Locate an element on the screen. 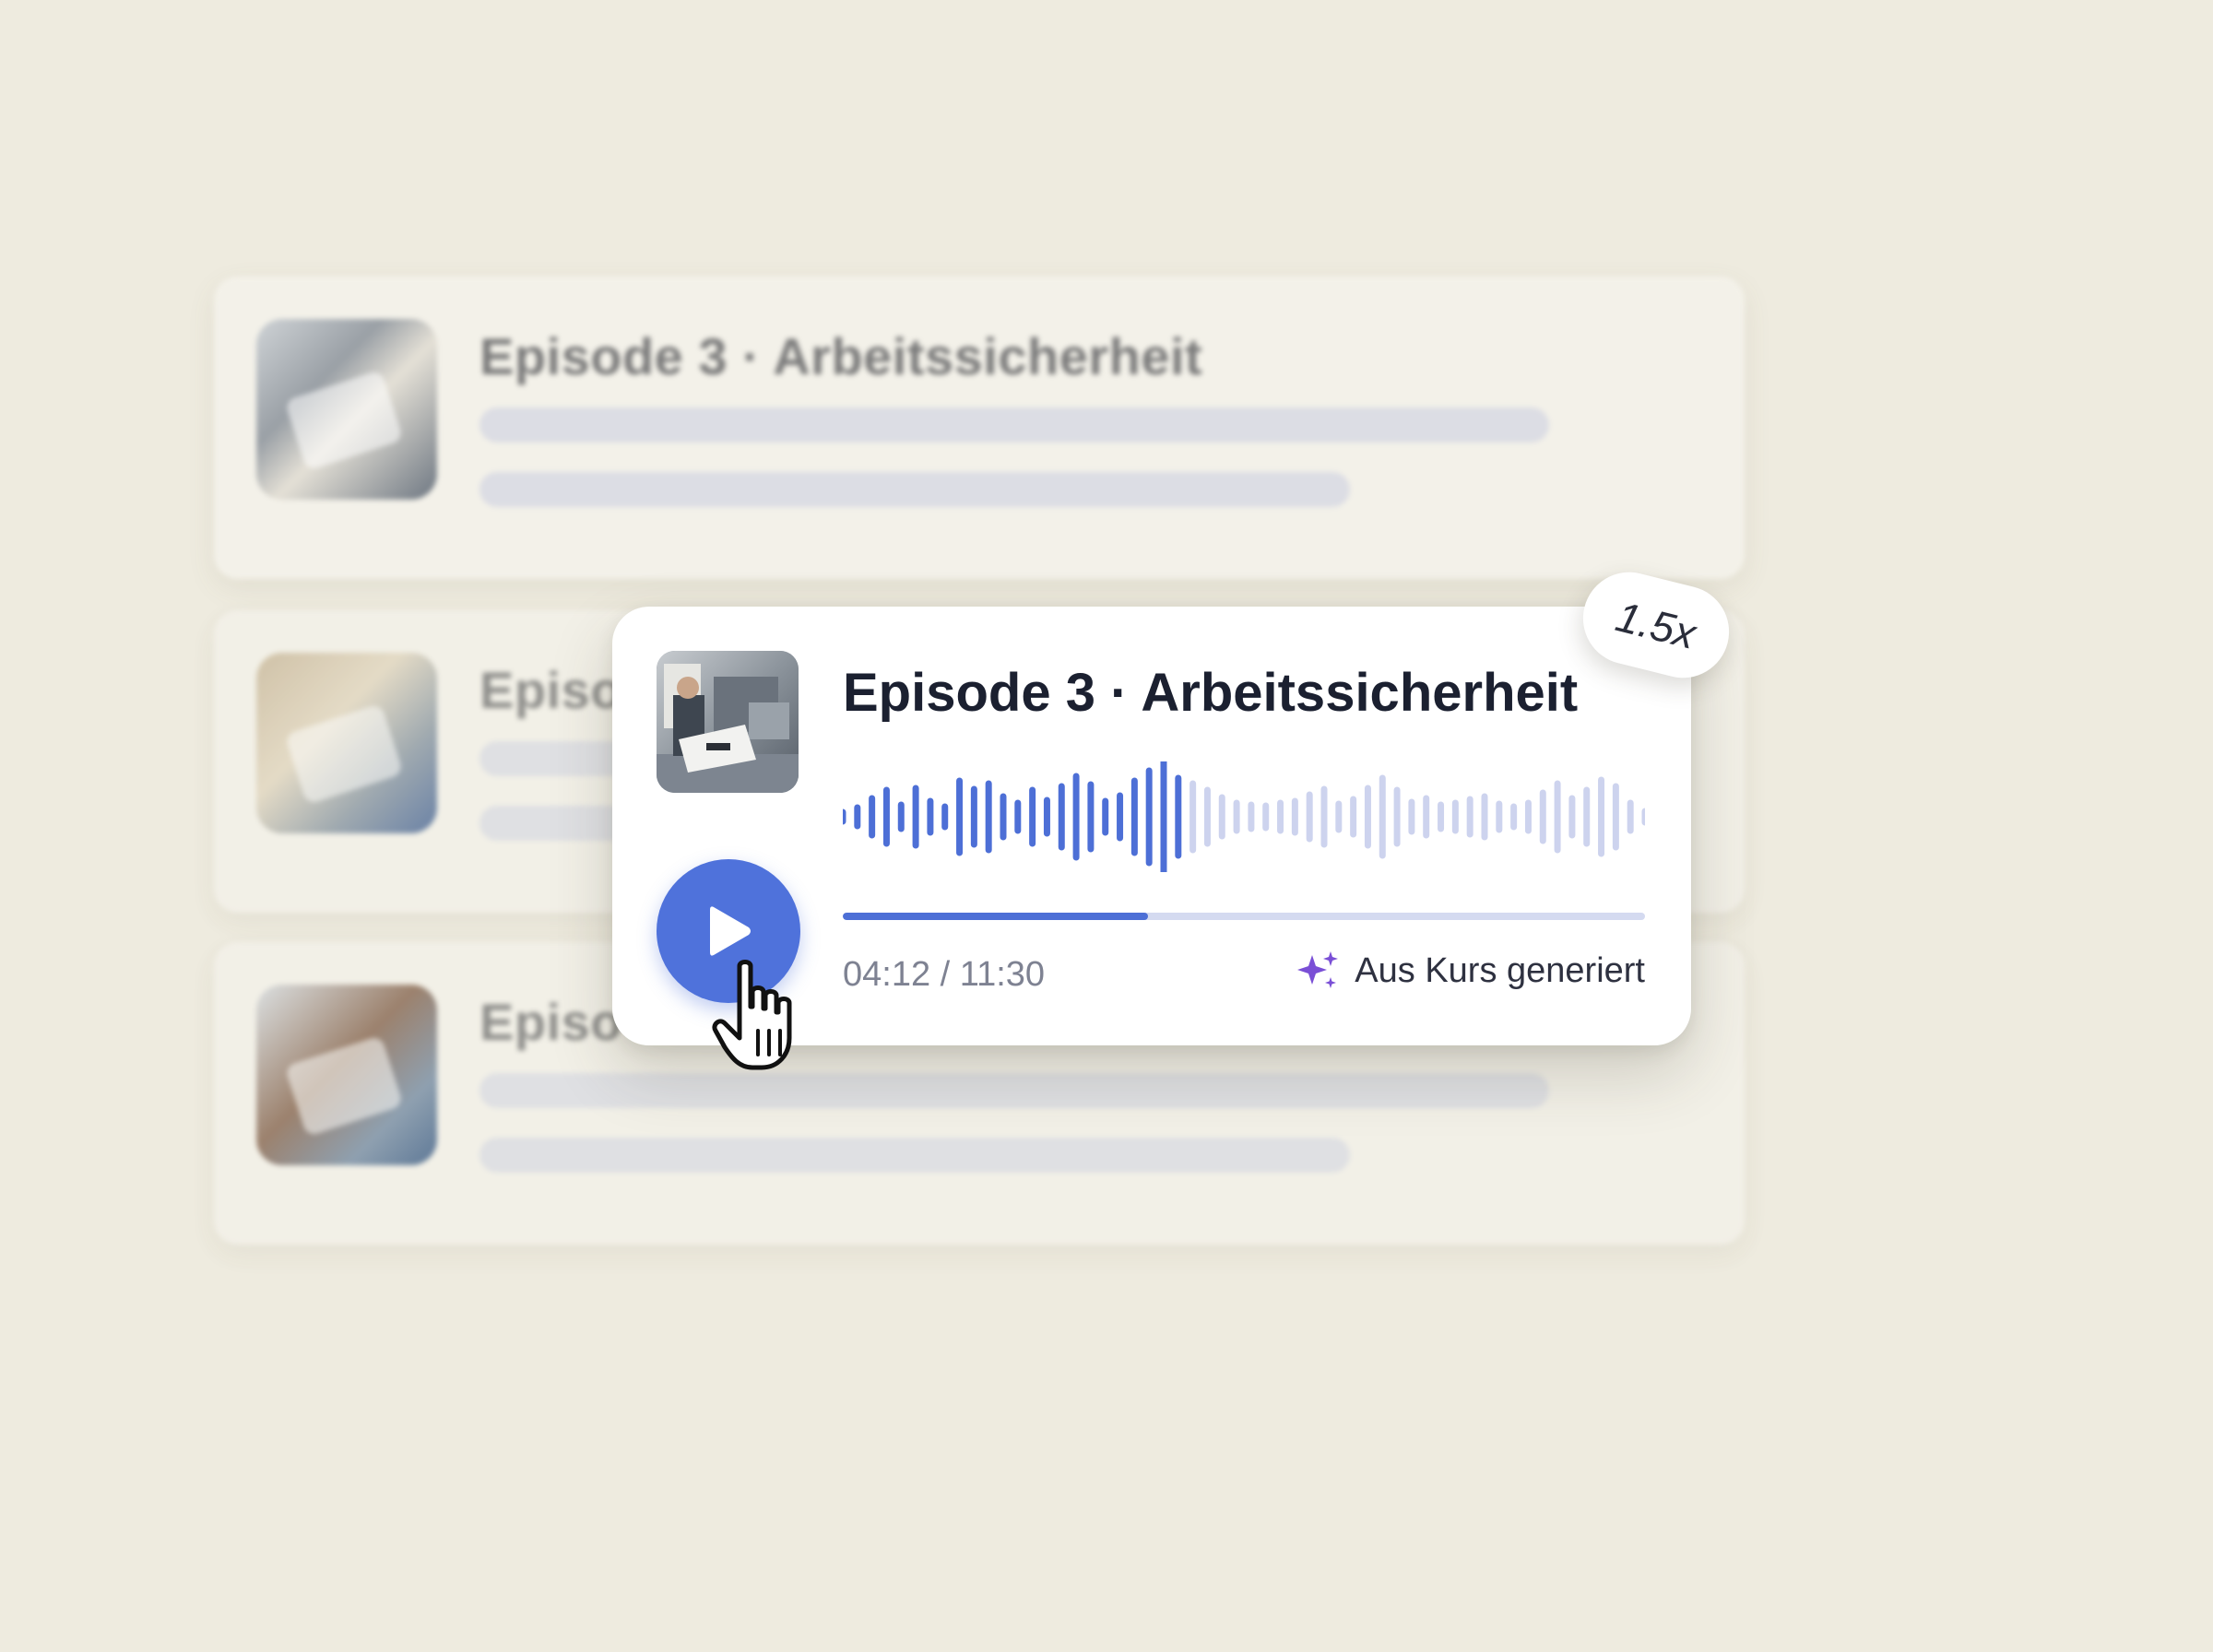  time-display: 04:12 / 11:30 is located at coordinates (944, 974).